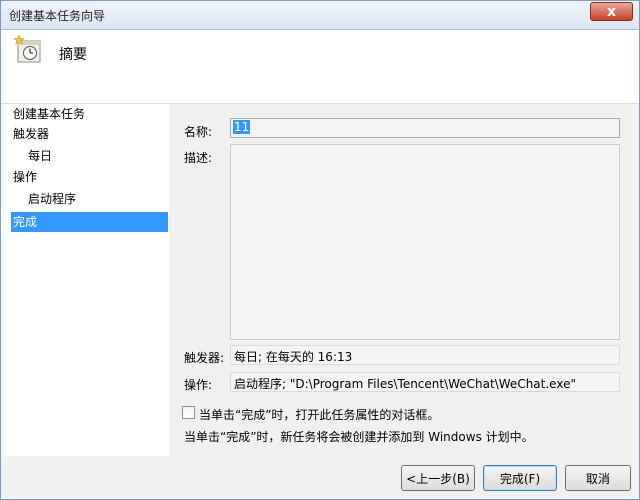  I want to click on open-properties-checkbox, so click(188, 412).